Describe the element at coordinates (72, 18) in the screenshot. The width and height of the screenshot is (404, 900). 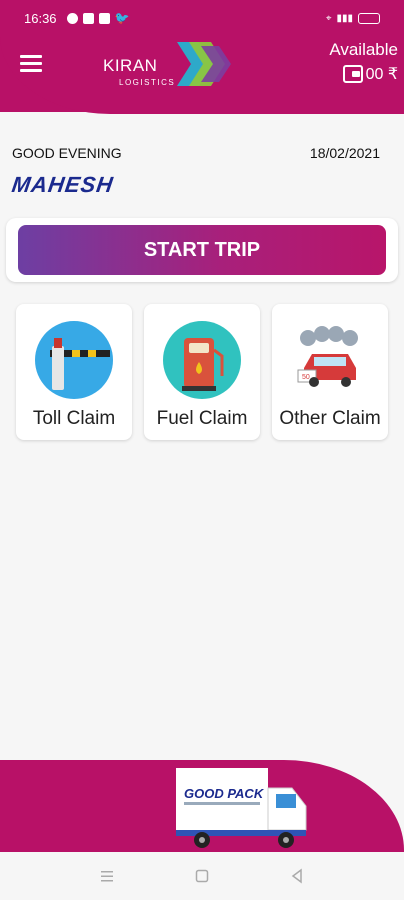
I see `app-notification-icon` at that location.